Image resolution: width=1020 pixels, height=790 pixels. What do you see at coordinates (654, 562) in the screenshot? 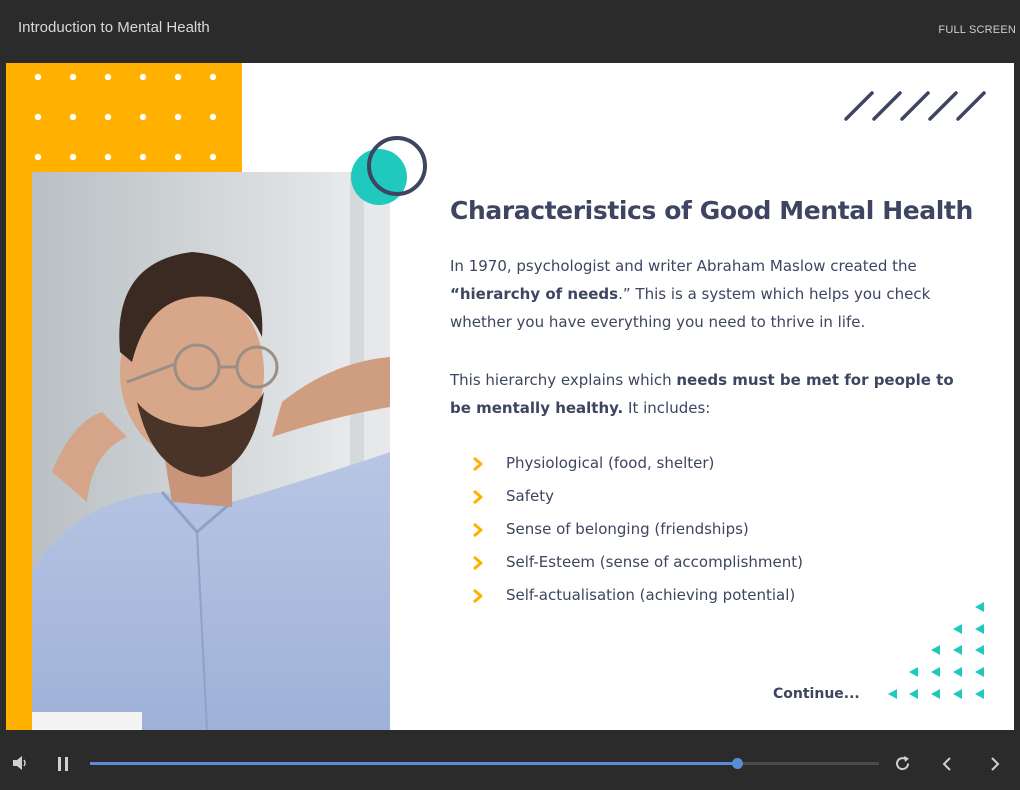
I see `list-item-text: Self-Esteem (sense of accomplishment)` at bounding box center [654, 562].